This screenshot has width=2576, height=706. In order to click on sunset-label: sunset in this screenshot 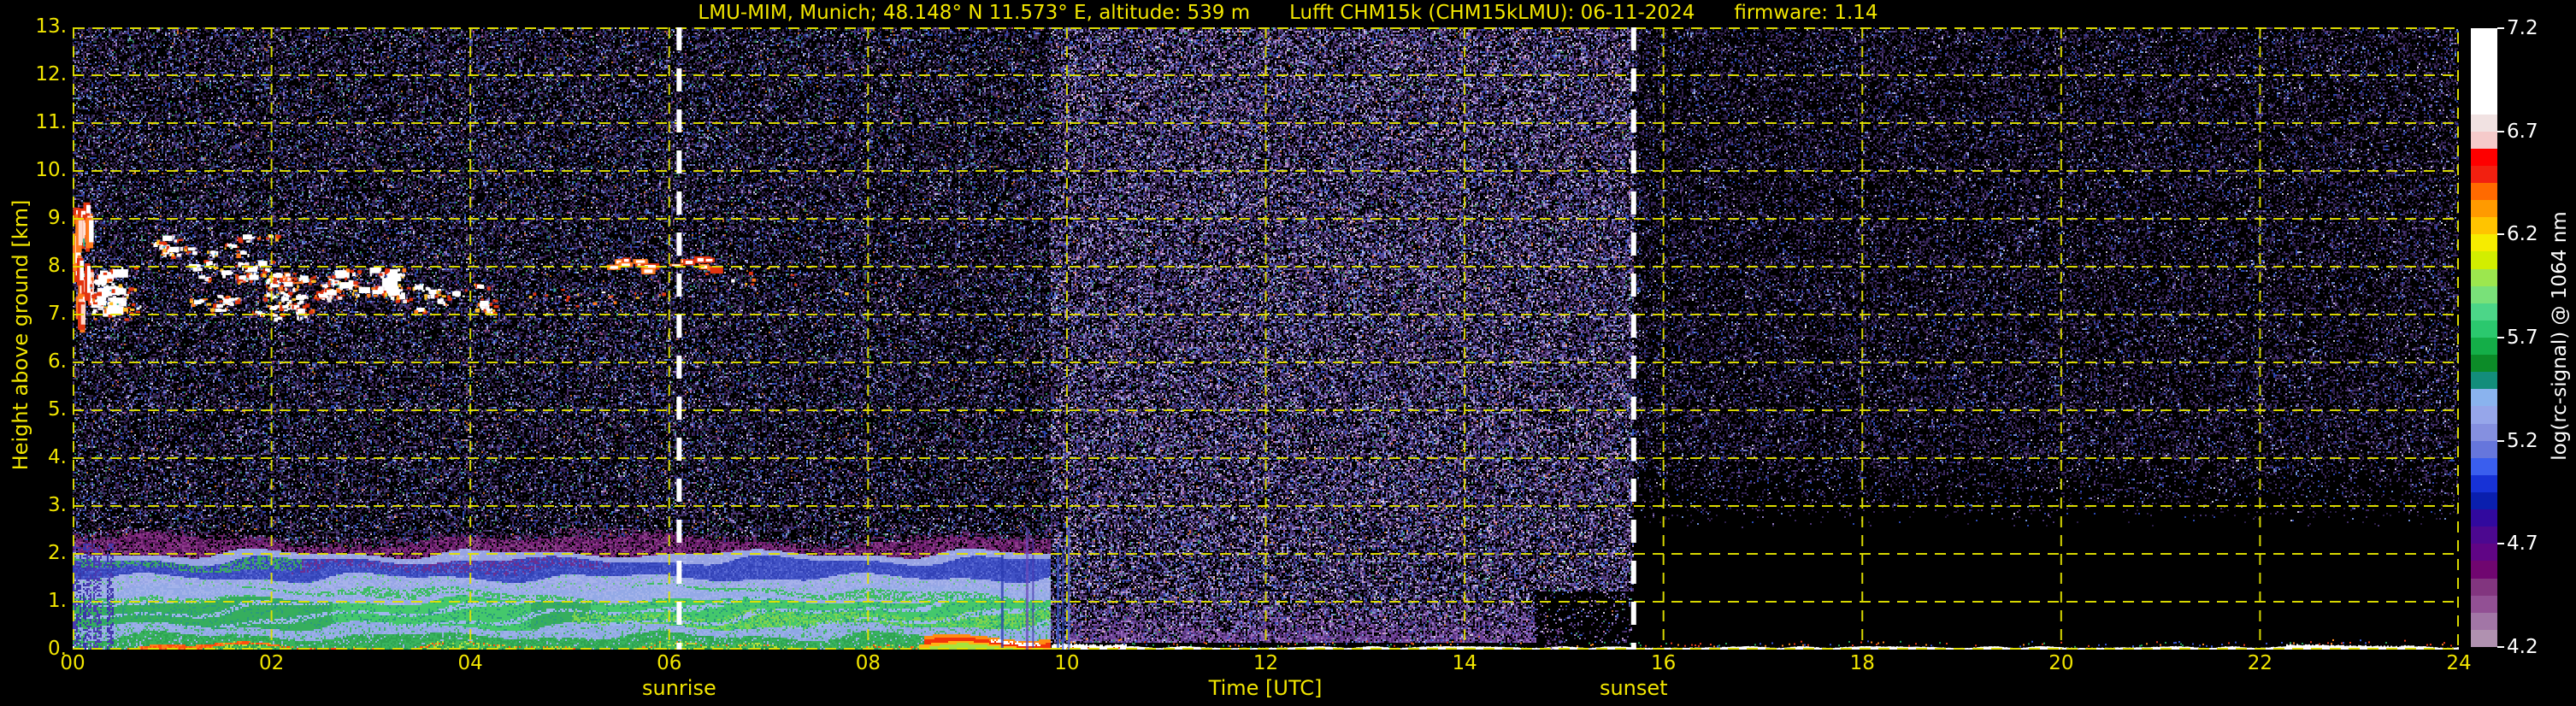, I will do `click(1634, 688)`.